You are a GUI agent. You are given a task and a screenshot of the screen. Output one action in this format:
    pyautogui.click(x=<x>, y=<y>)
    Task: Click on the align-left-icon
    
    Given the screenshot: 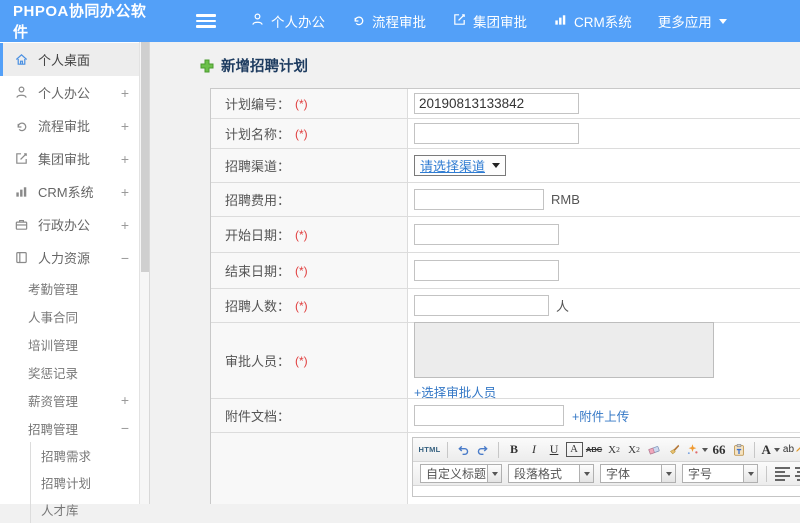 What is the action you would take?
    pyautogui.click(x=782, y=473)
    